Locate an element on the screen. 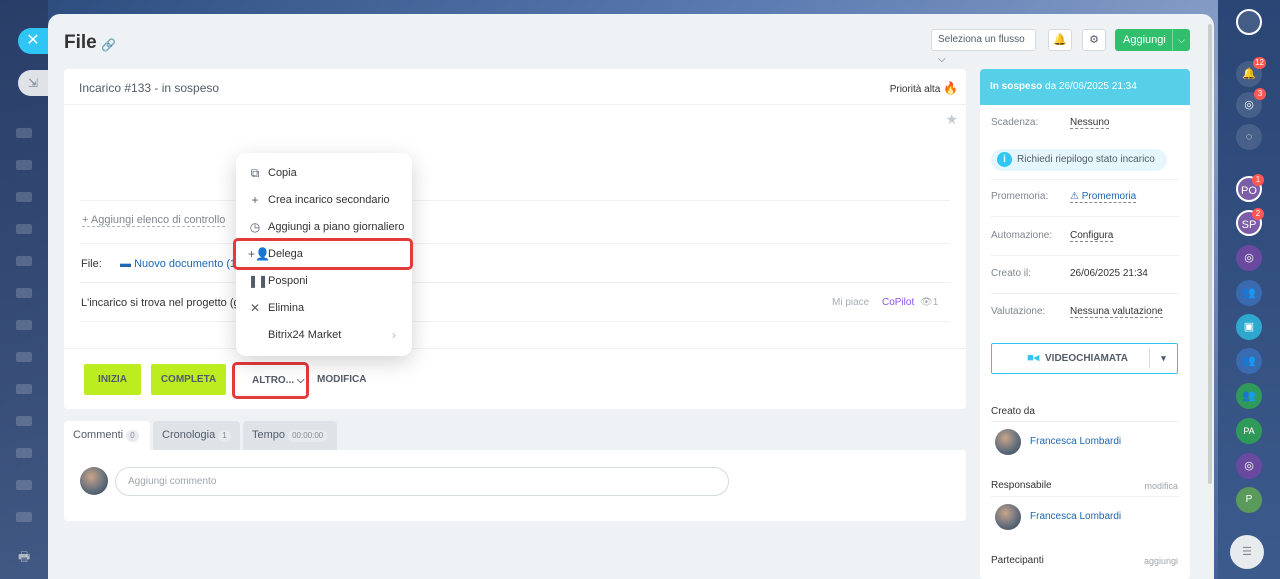 The width and height of the screenshot is (1280, 579). minimize-slider-button: ⇲ is located at coordinates (33, 83).